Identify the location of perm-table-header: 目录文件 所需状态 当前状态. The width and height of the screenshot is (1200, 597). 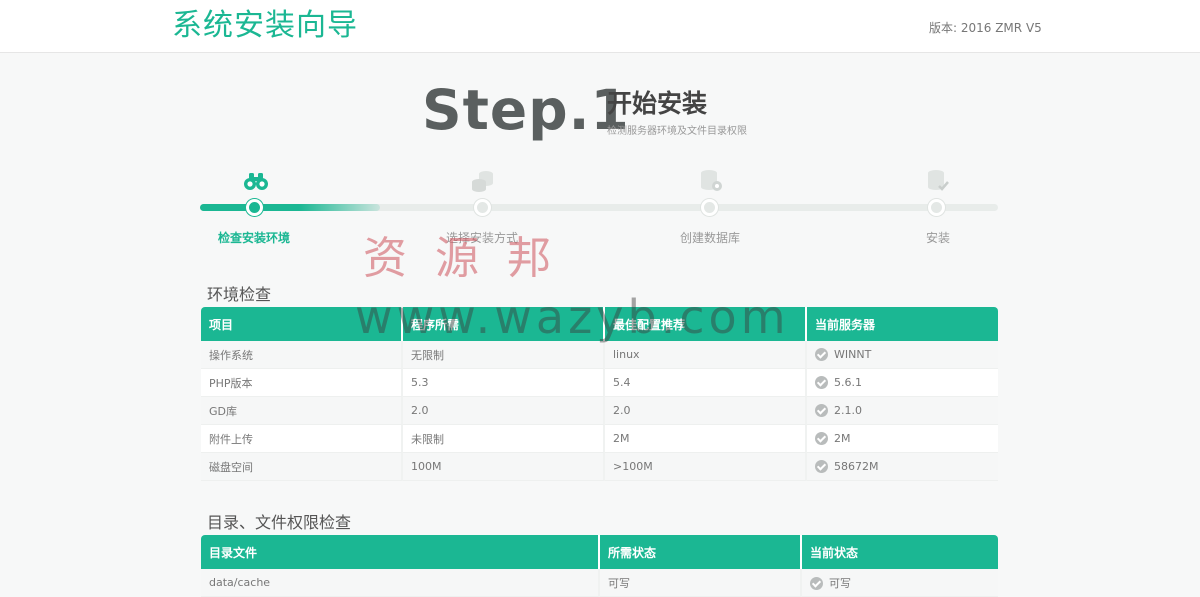
(599, 552).